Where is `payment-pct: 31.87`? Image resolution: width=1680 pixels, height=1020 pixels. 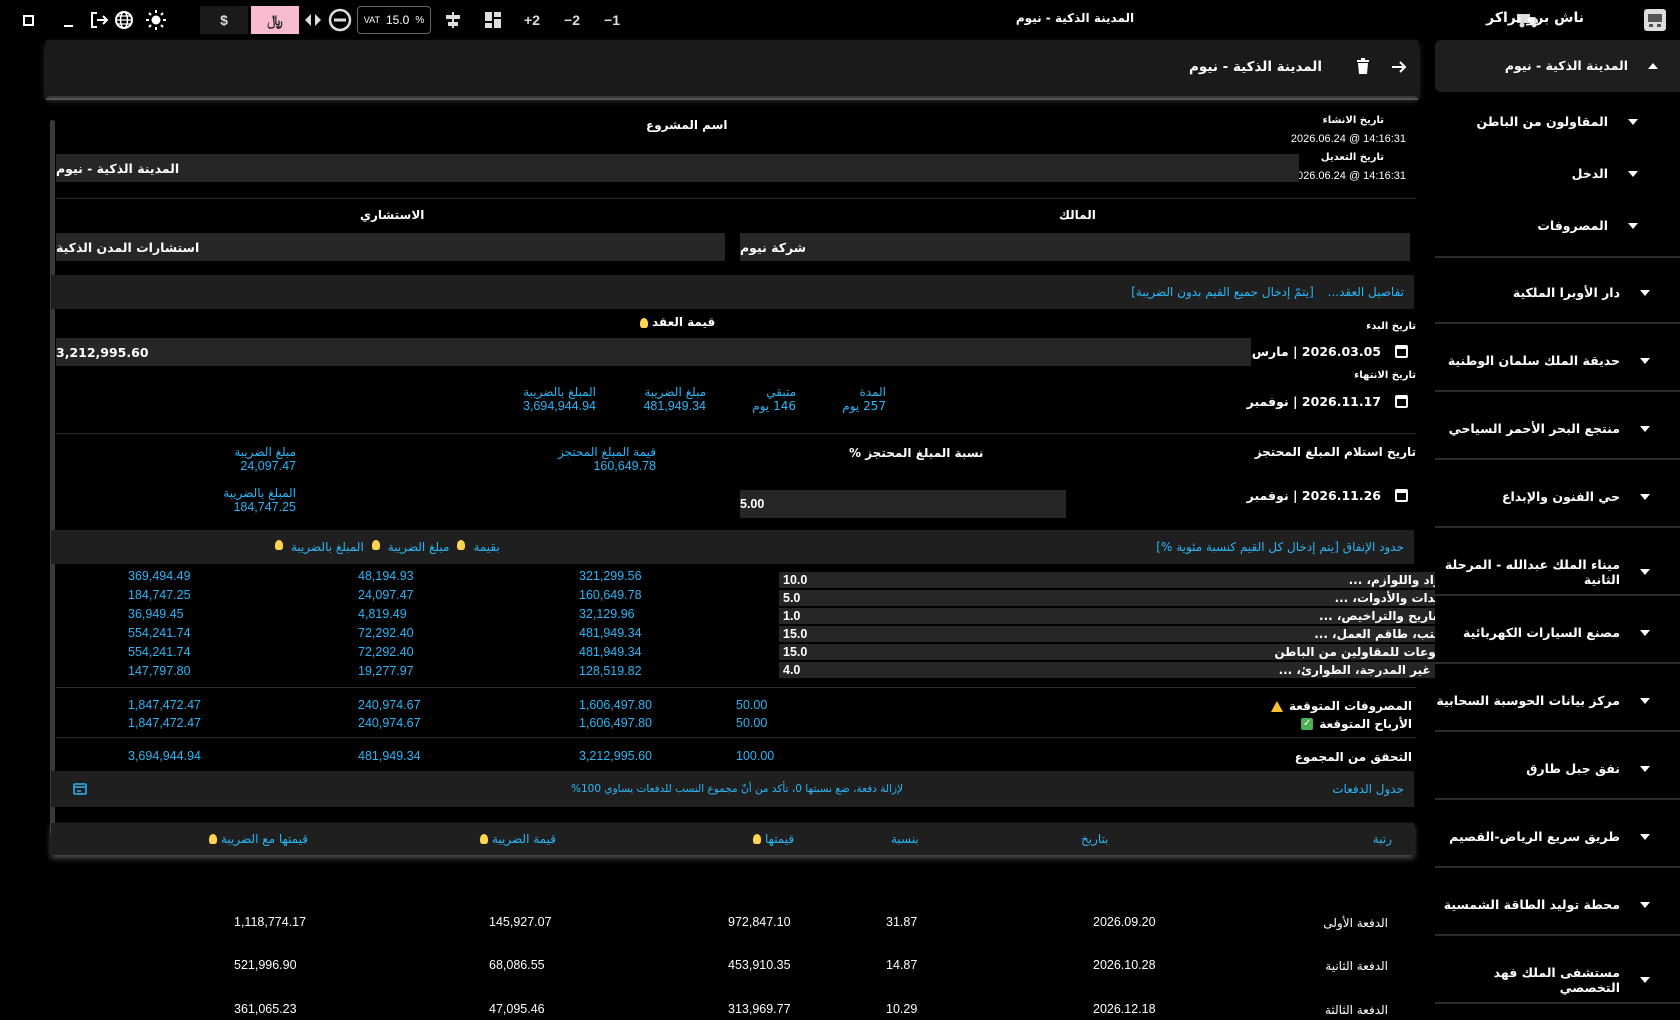
payment-pct: 31.87 is located at coordinates (901, 922).